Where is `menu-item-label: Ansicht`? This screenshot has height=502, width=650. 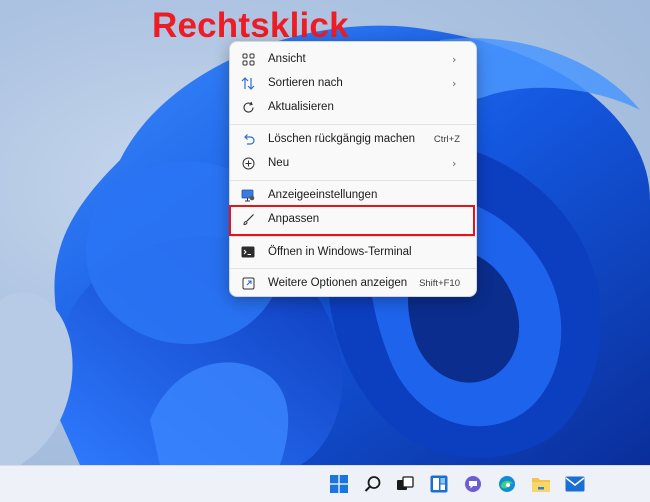 menu-item-label: Ansicht is located at coordinates (287, 59).